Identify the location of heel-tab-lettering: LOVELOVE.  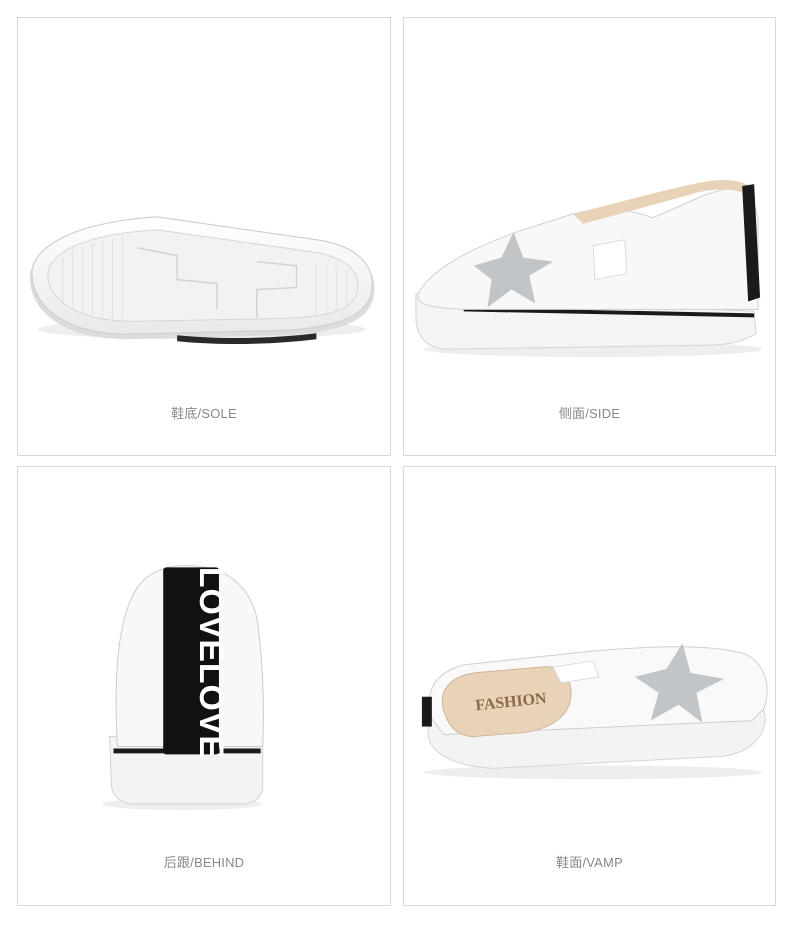
(211, 663).